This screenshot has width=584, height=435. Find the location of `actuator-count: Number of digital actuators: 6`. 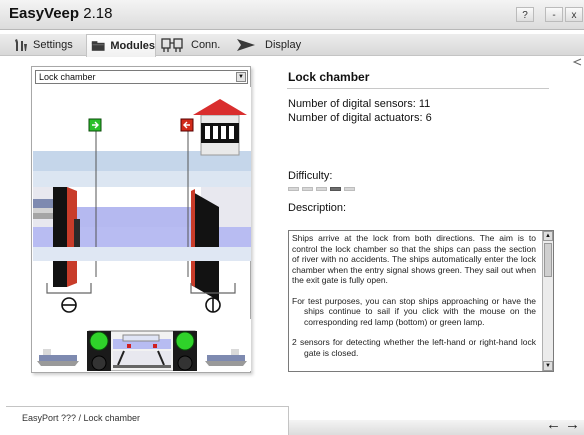

actuator-count: Number of digital actuators: 6 is located at coordinates (360, 118).